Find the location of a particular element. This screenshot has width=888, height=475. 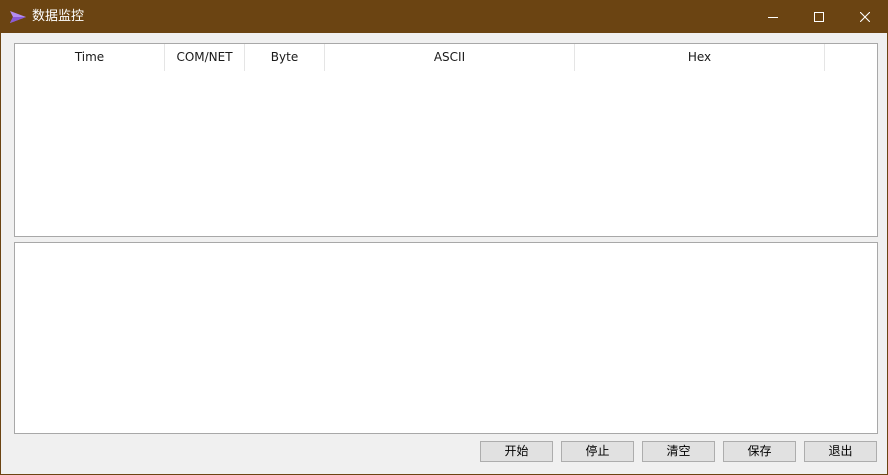

close-icon is located at coordinates (865, 17).